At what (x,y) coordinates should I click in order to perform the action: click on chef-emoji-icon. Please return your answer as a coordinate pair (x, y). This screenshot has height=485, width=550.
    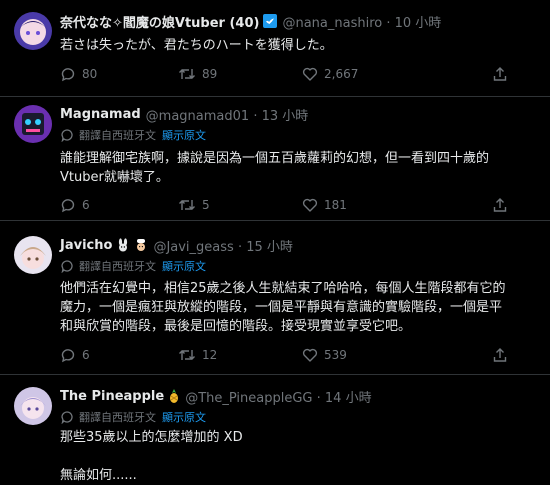
    Looking at the image, I should click on (141, 245).